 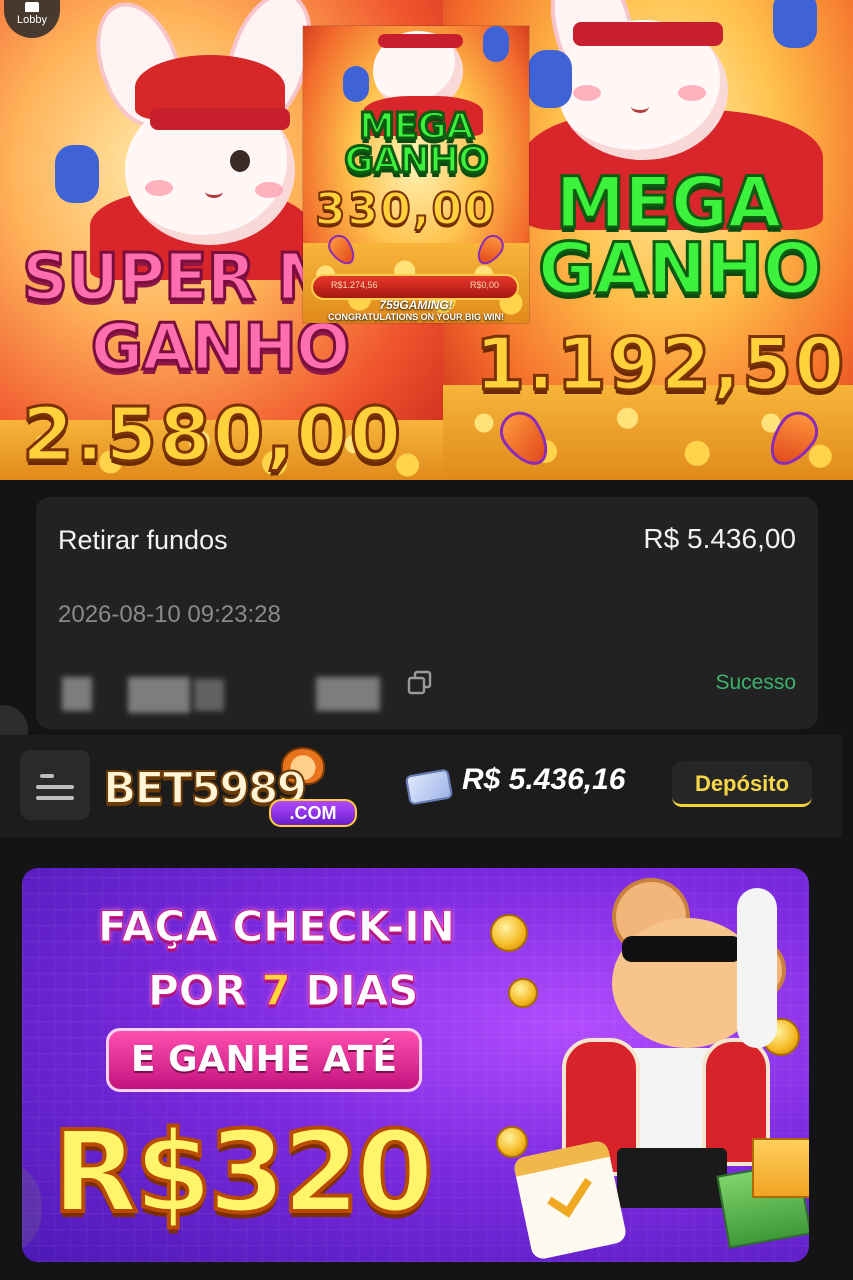 What do you see at coordinates (32, 7) in the screenshot?
I see `home-icon` at bounding box center [32, 7].